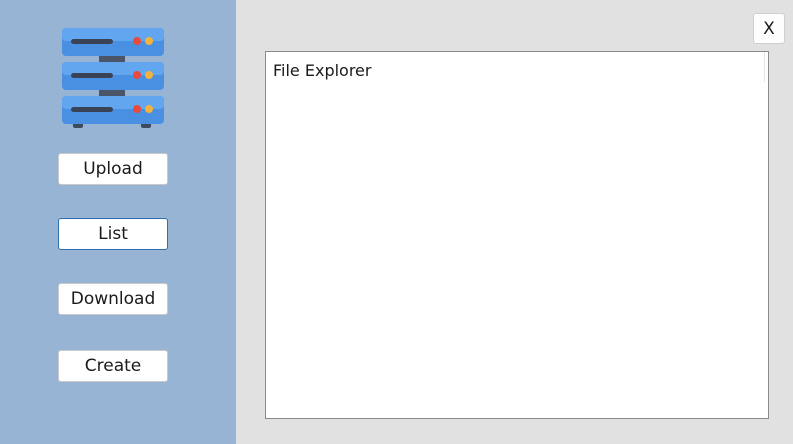 The height and width of the screenshot is (444, 793). Describe the element at coordinates (766, 67) in the screenshot. I see `explorer-scrollbar` at that location.